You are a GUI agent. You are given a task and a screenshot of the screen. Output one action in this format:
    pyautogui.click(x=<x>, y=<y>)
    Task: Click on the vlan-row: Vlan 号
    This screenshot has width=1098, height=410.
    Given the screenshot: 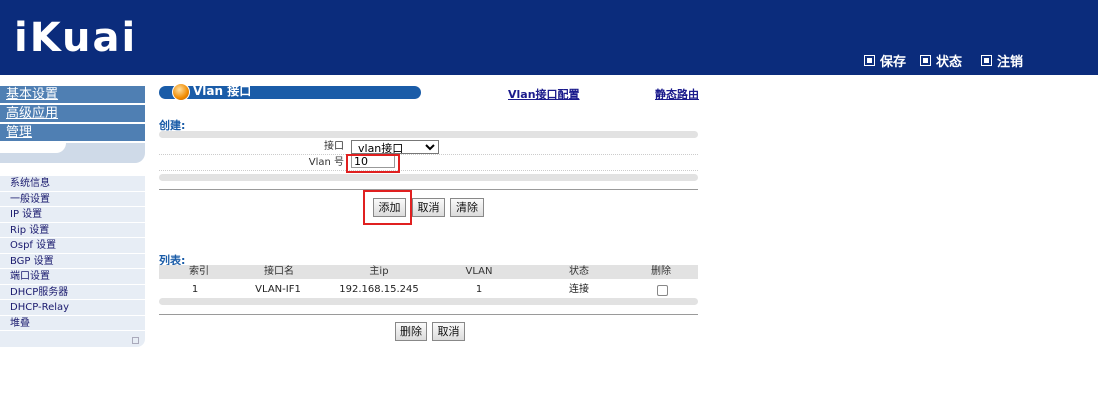 What is the action you would take?
    pyautogui.click(x=428, y=163)
    